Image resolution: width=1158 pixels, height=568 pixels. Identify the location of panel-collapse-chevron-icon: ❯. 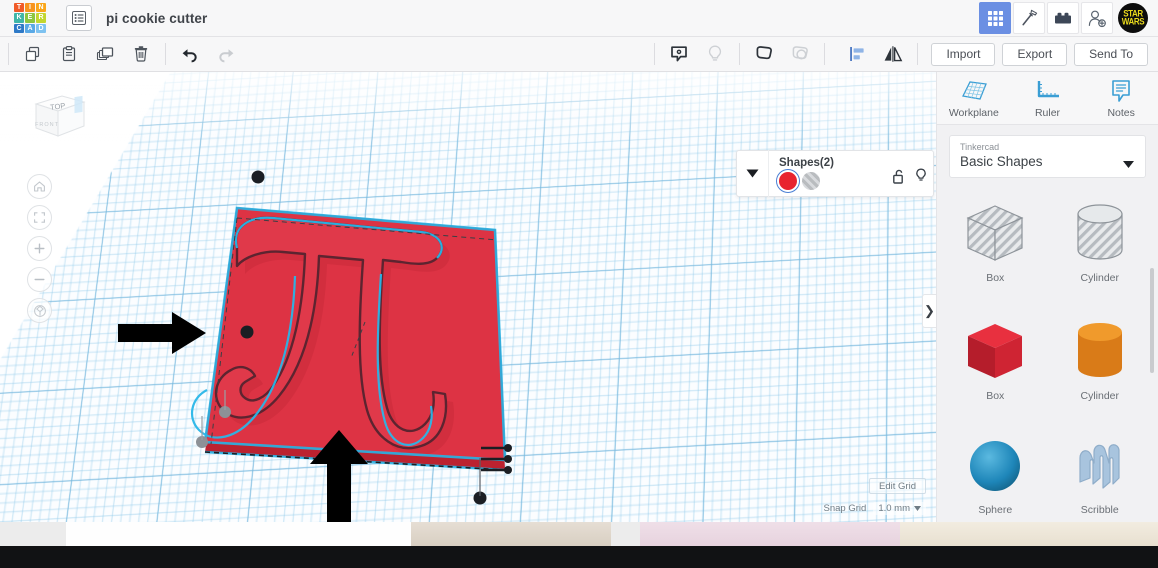
(929, 311).